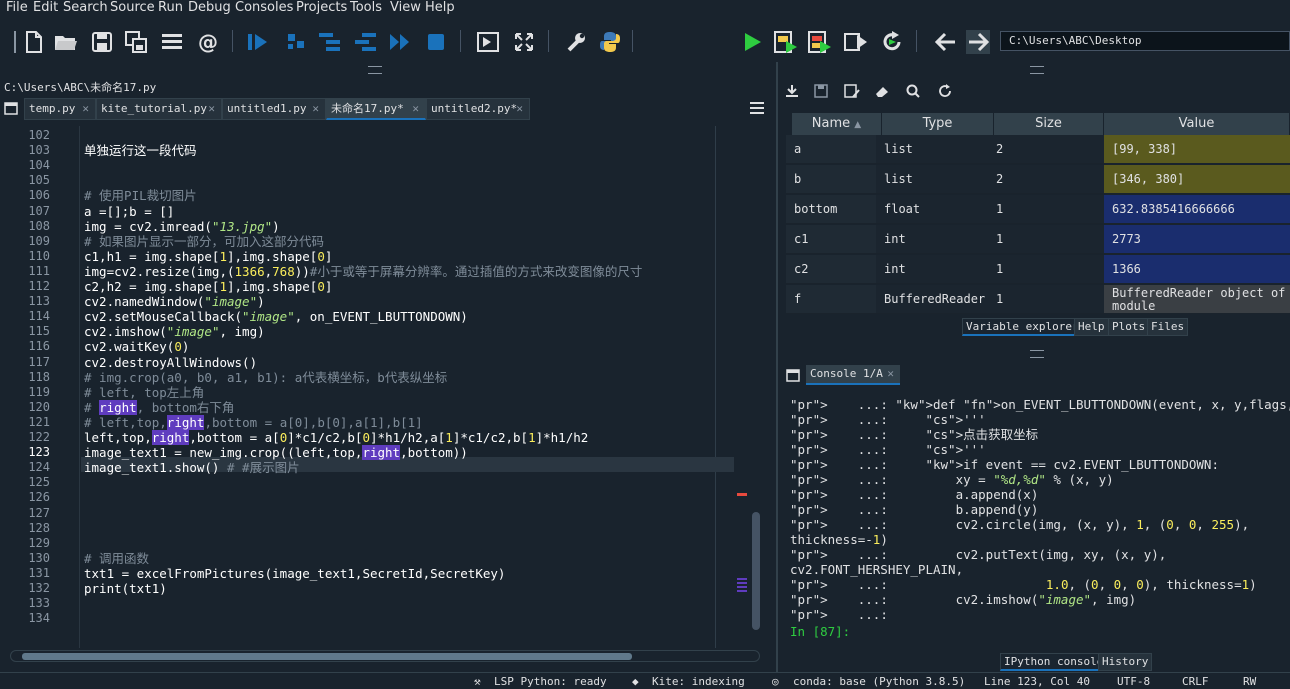 This screenshot has height=689, width=1290. What do you see at coordinates (550, 681) in the screenshot?
I see `lsp-status: LSP Python: ready` at bounding box center [550, 681].